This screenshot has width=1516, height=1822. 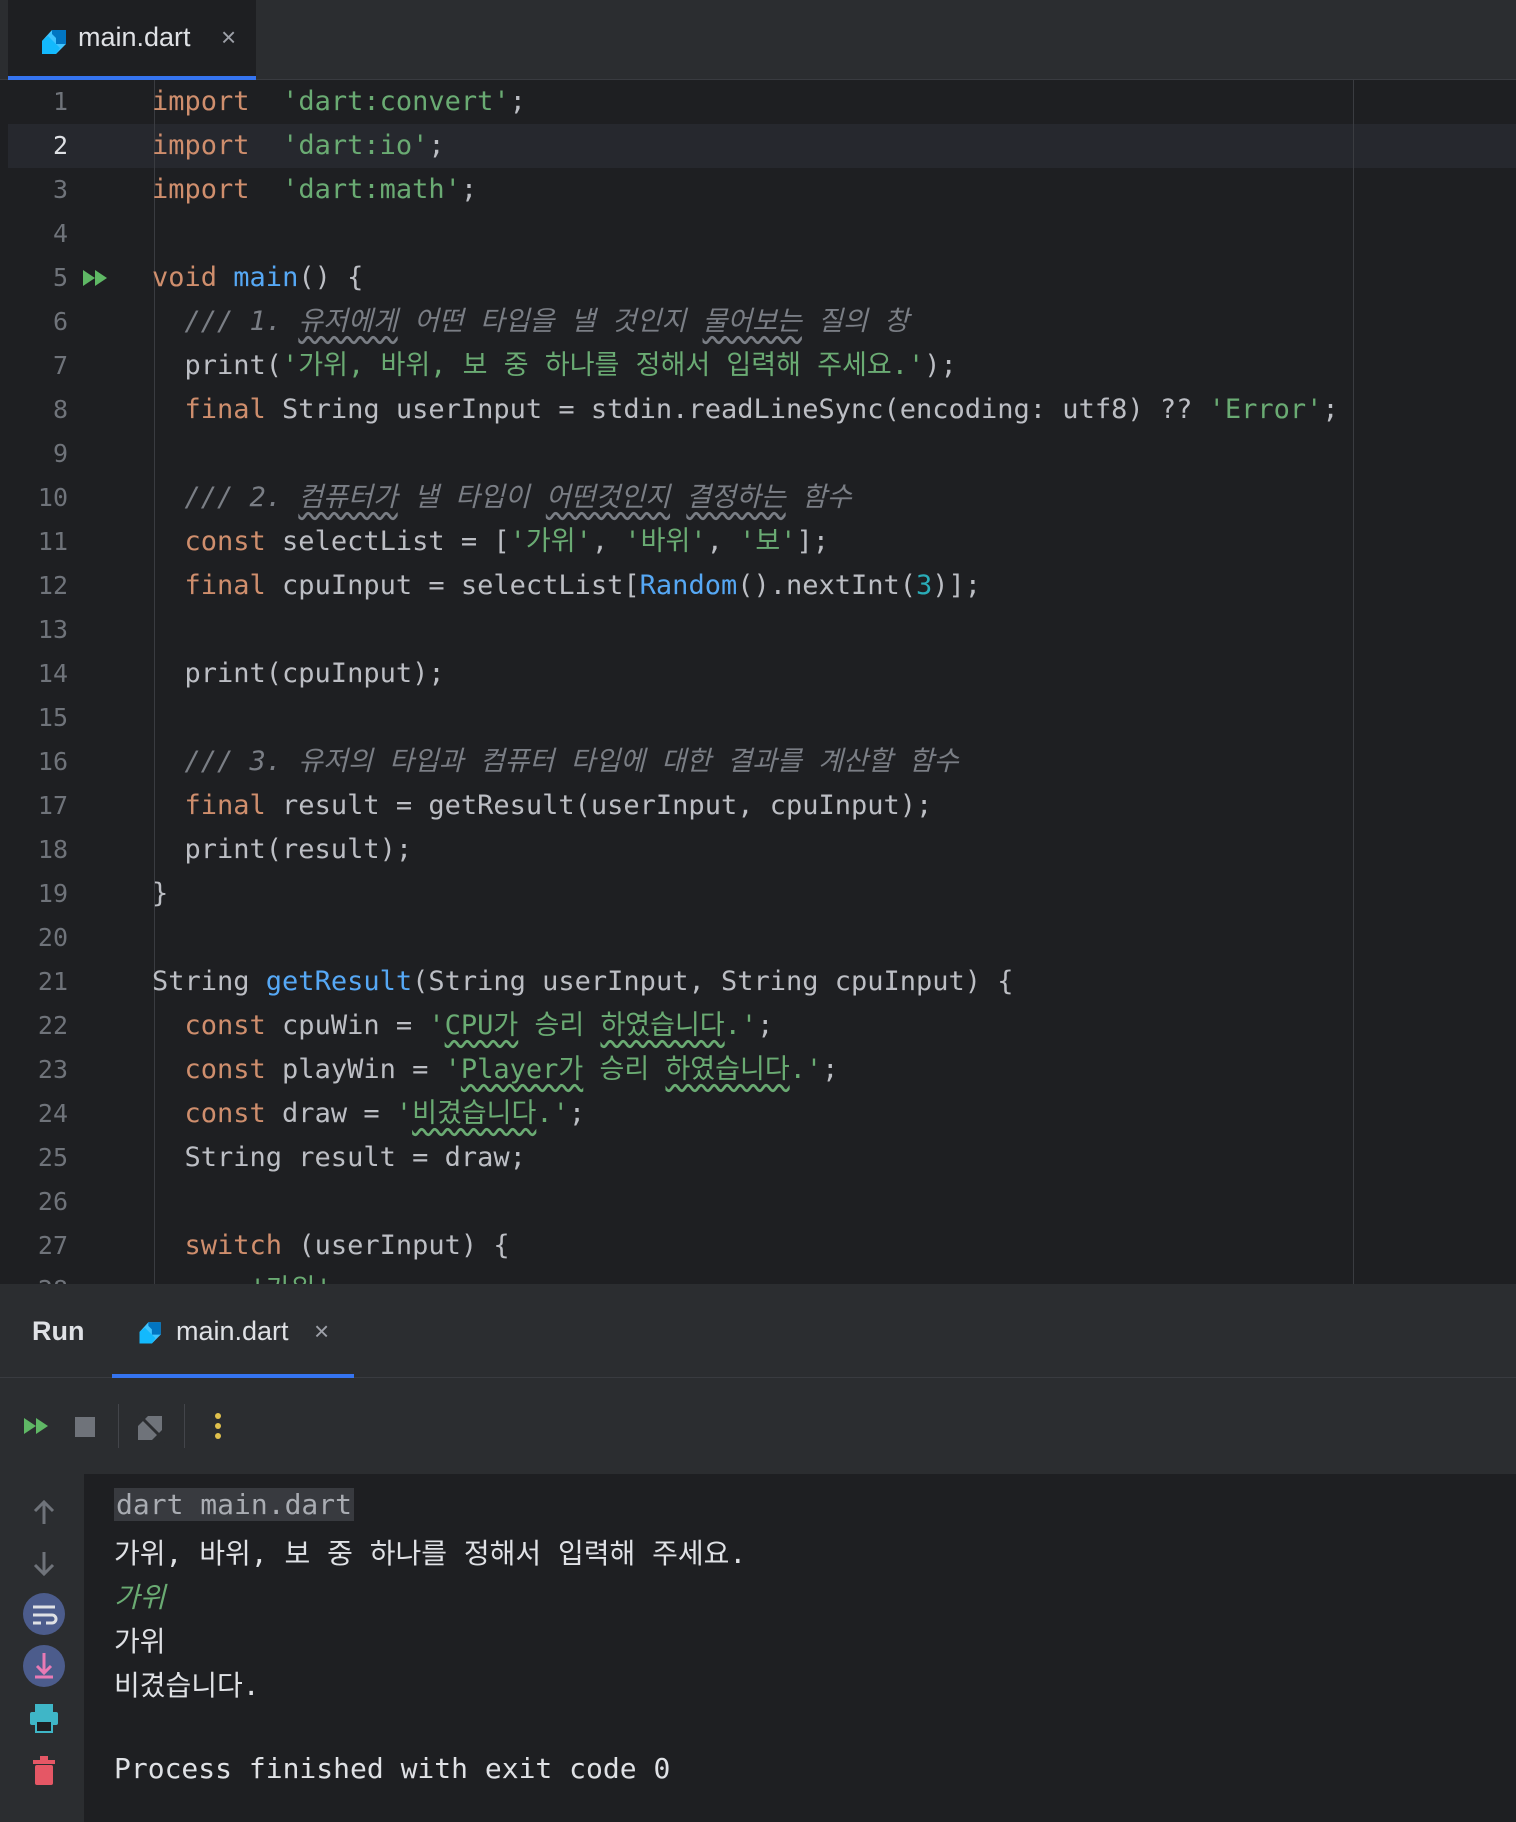 I want to click on soft-wrap-icon, so click(x=44, y=1614).